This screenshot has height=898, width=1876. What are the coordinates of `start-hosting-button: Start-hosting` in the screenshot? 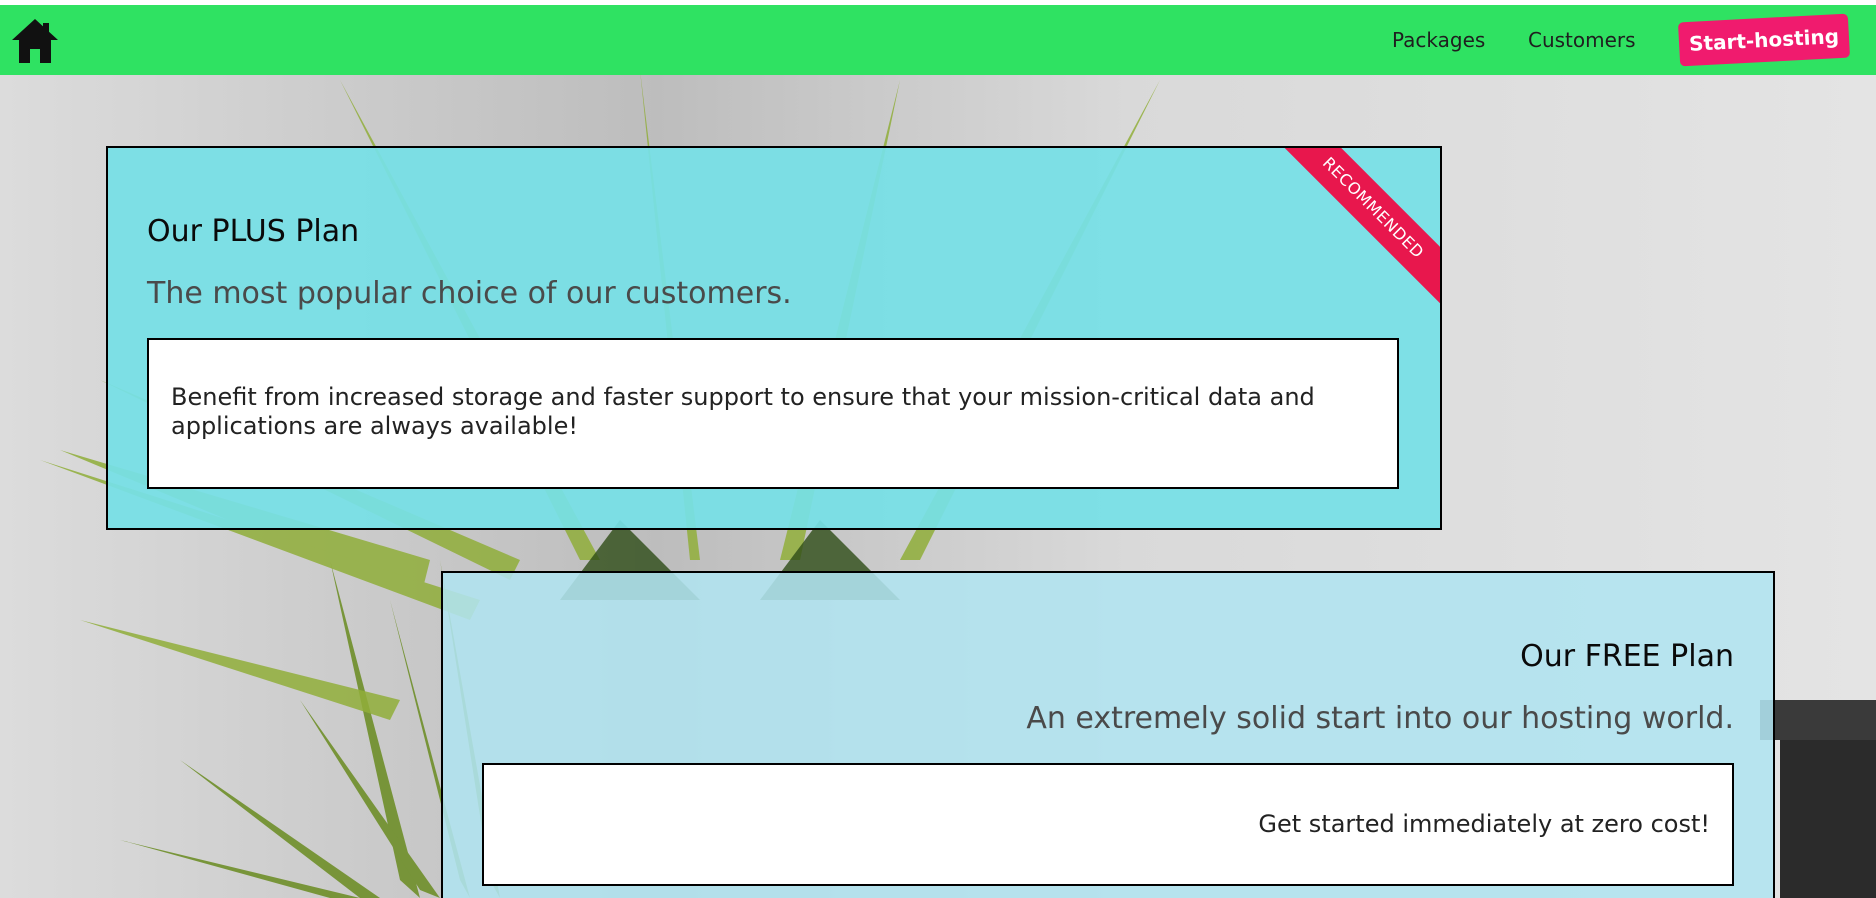 It's located at (1764, 40).